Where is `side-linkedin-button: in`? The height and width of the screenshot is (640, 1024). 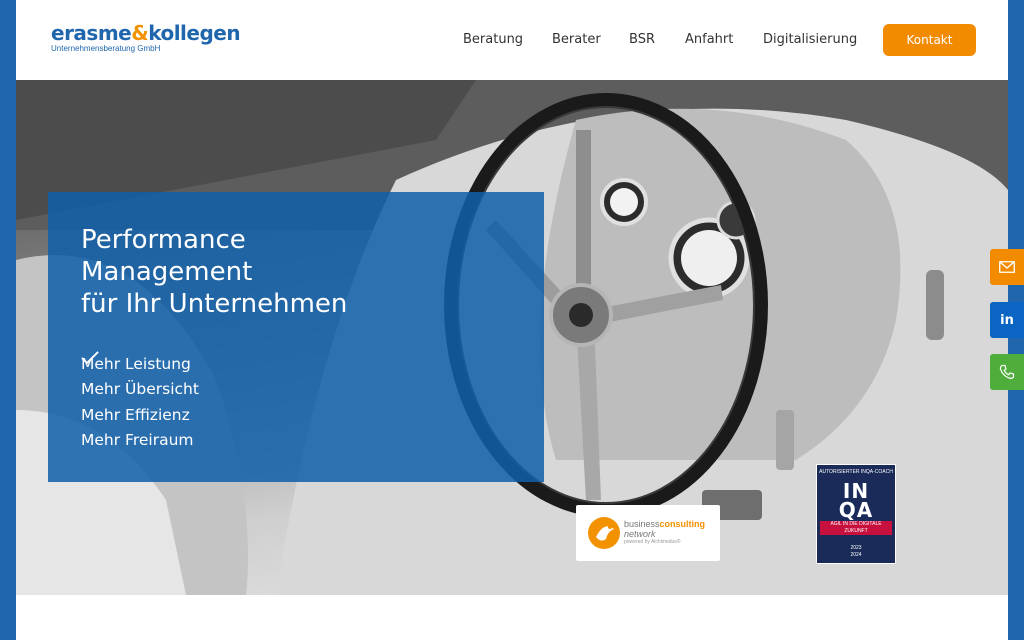
side-linkedin-button: in is located at coordinates (1007, 320).